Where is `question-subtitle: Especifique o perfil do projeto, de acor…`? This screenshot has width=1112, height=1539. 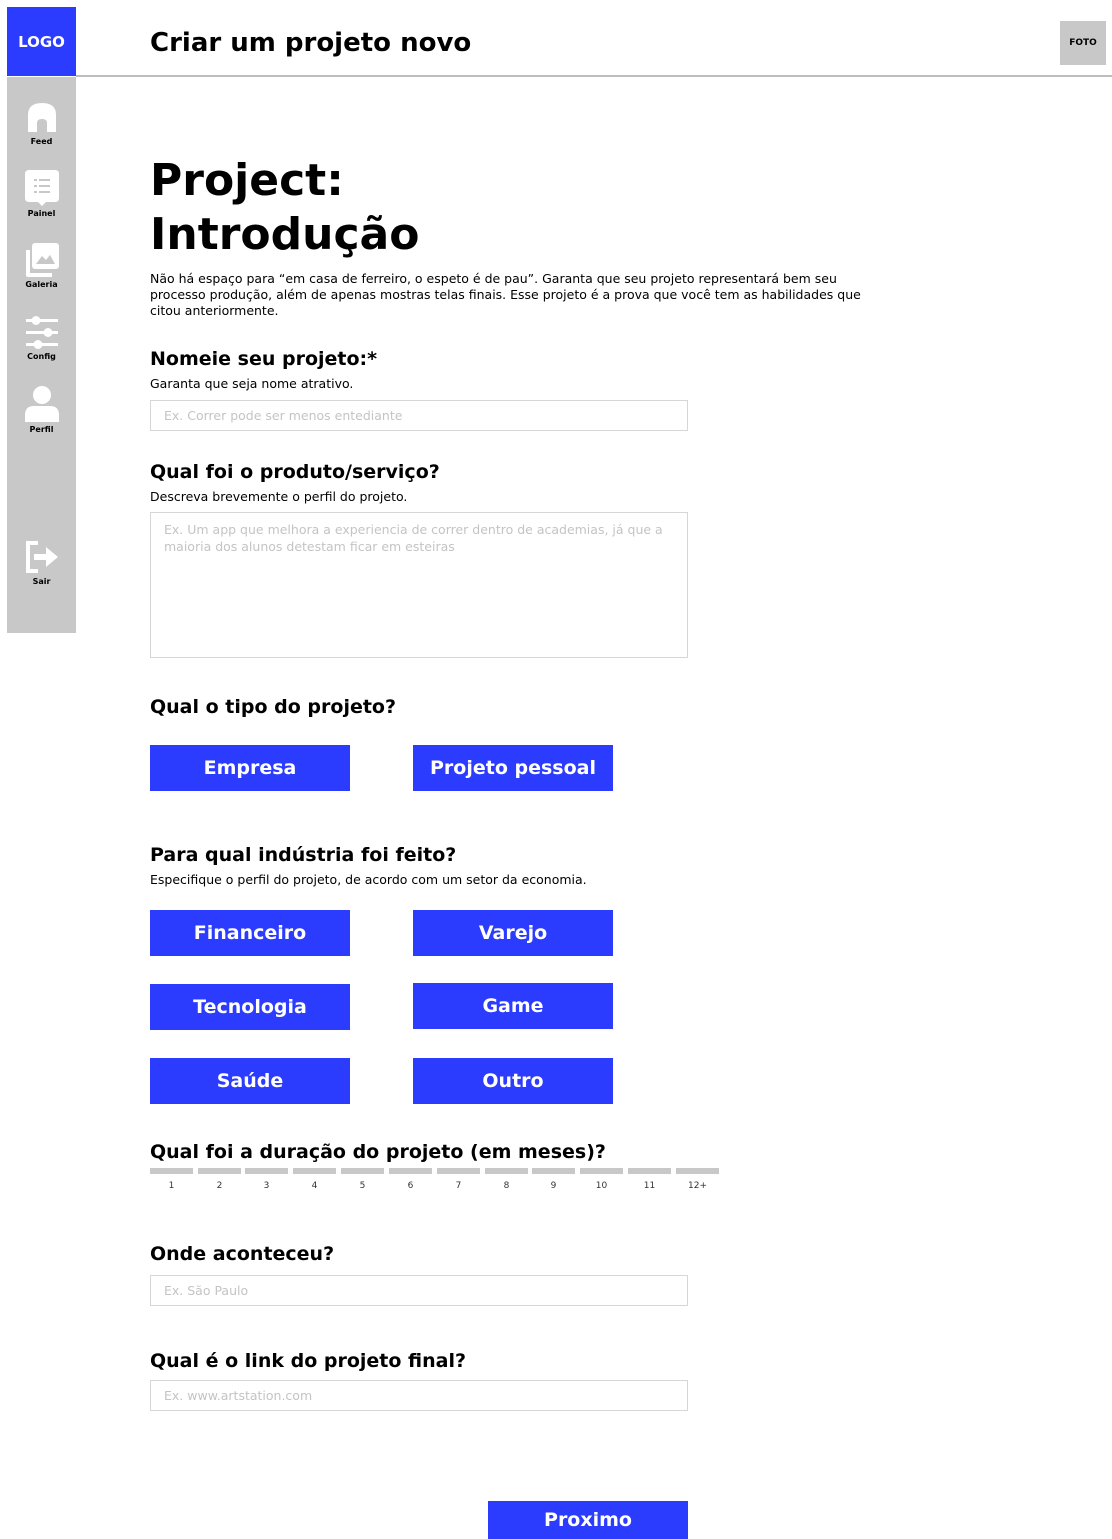
question-subtitle: Especifique o perfil do projeto, de acor… is located at coordinates (368, 879).